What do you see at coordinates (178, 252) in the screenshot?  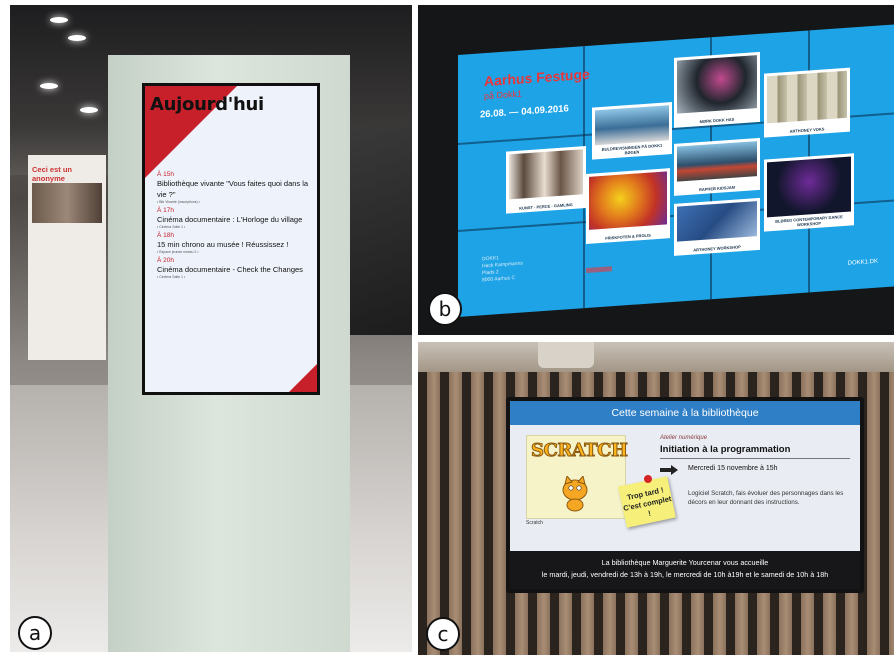 I see `event-location: • Espace jeunes niveau 2 •` at bounding box center [178, 252].